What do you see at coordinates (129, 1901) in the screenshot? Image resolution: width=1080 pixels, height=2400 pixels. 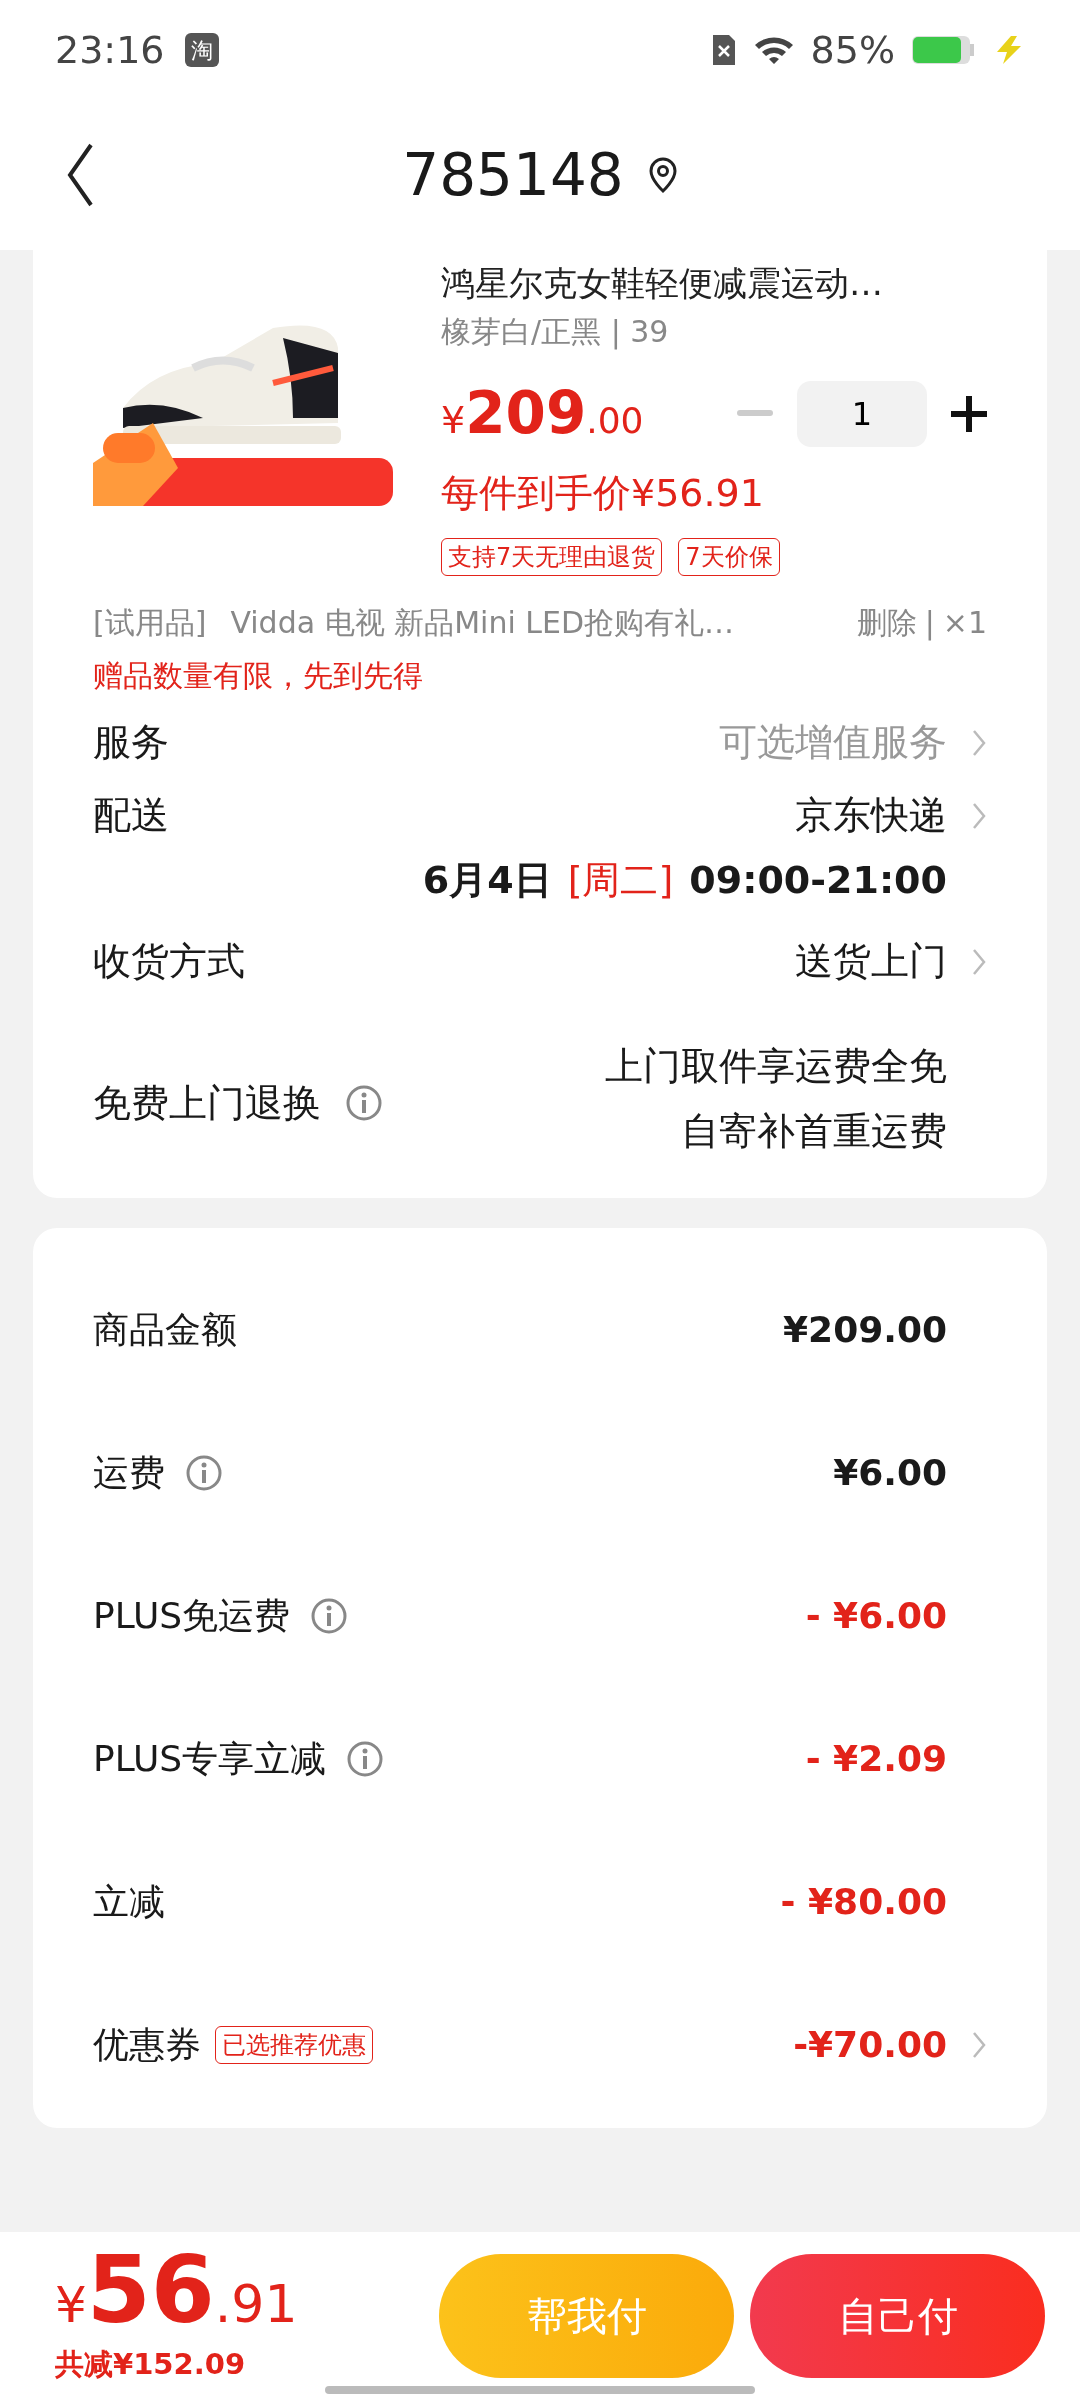 I see `fee-label: 立减` at bounding box center [129, 1901].